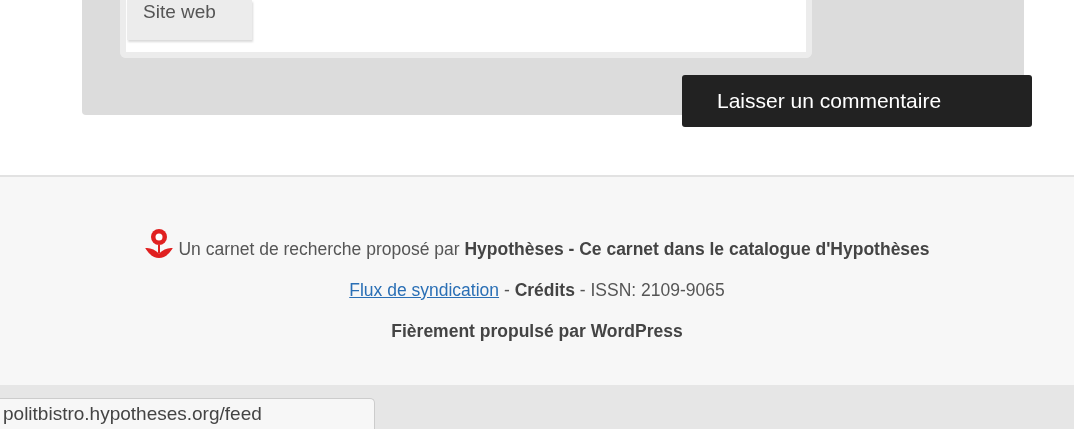 Image resolution: width=1074 pixels, height=429 pixels. I want to click on submit-comment-button: Laisser un commentaire, so click(857, 101).